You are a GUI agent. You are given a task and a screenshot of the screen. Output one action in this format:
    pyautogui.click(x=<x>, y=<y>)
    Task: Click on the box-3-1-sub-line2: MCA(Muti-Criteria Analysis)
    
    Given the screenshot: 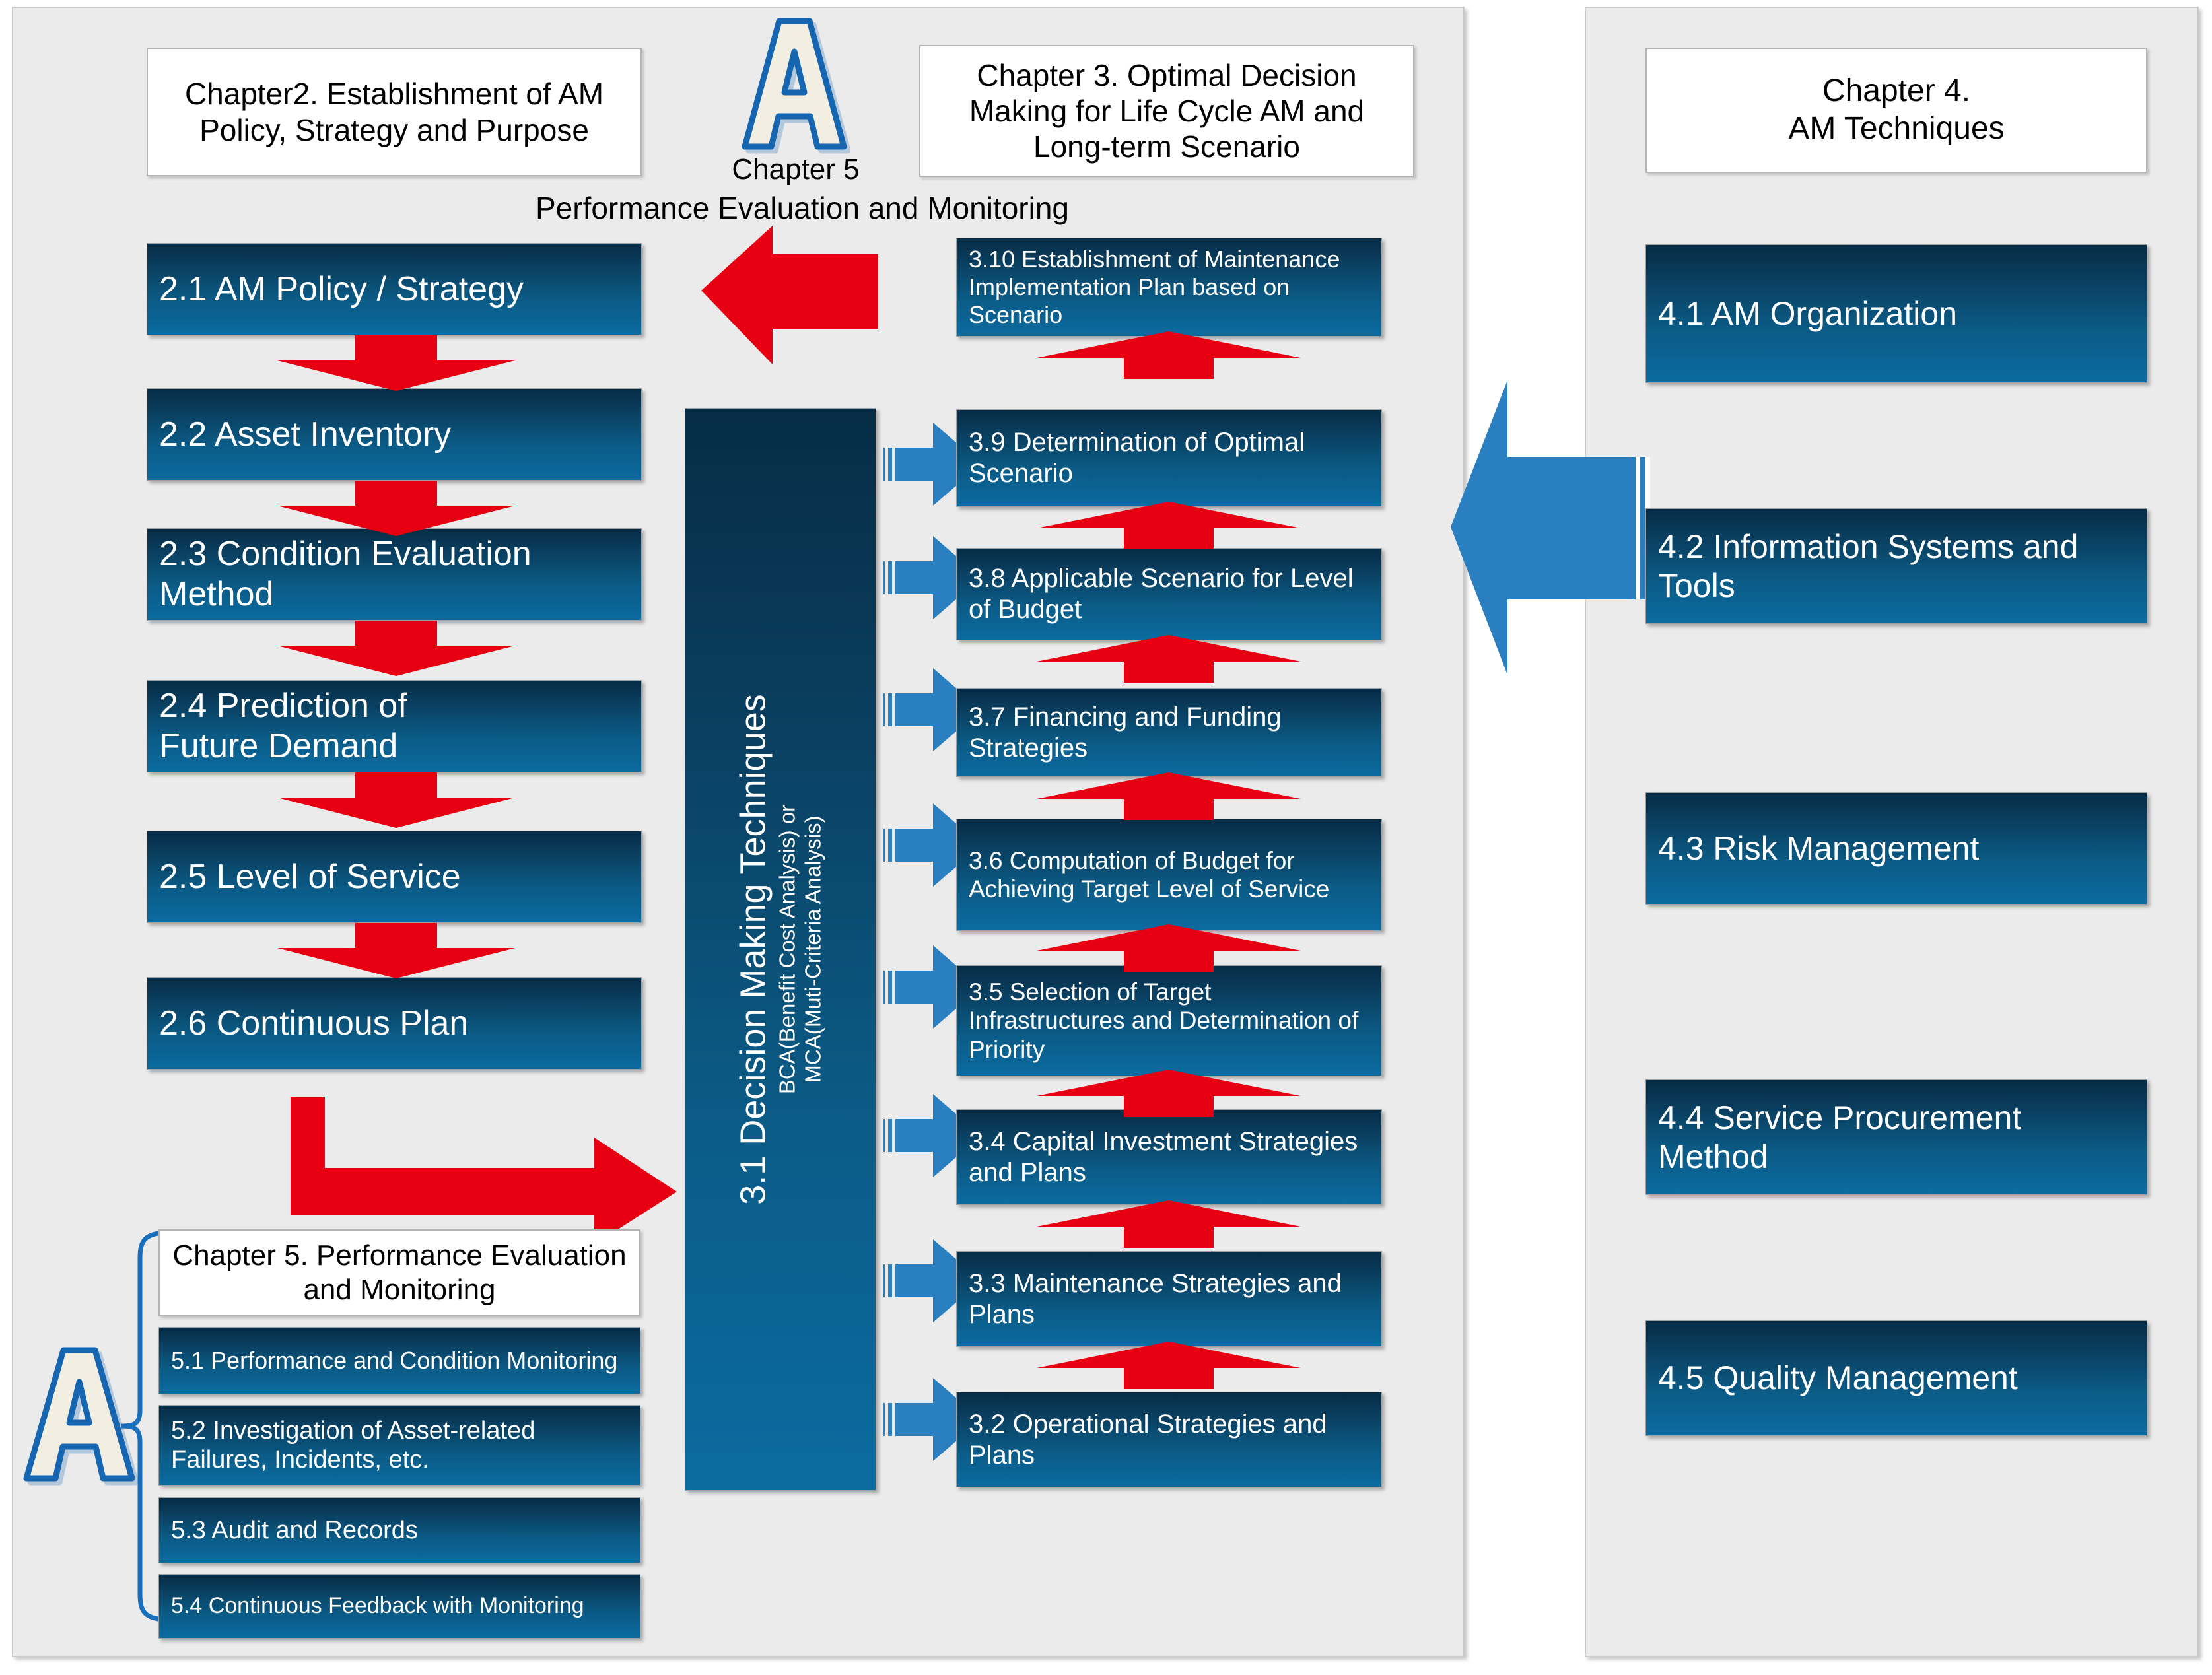 What is the action you would take?
    pyautogui.click(x=812, y=949)
    